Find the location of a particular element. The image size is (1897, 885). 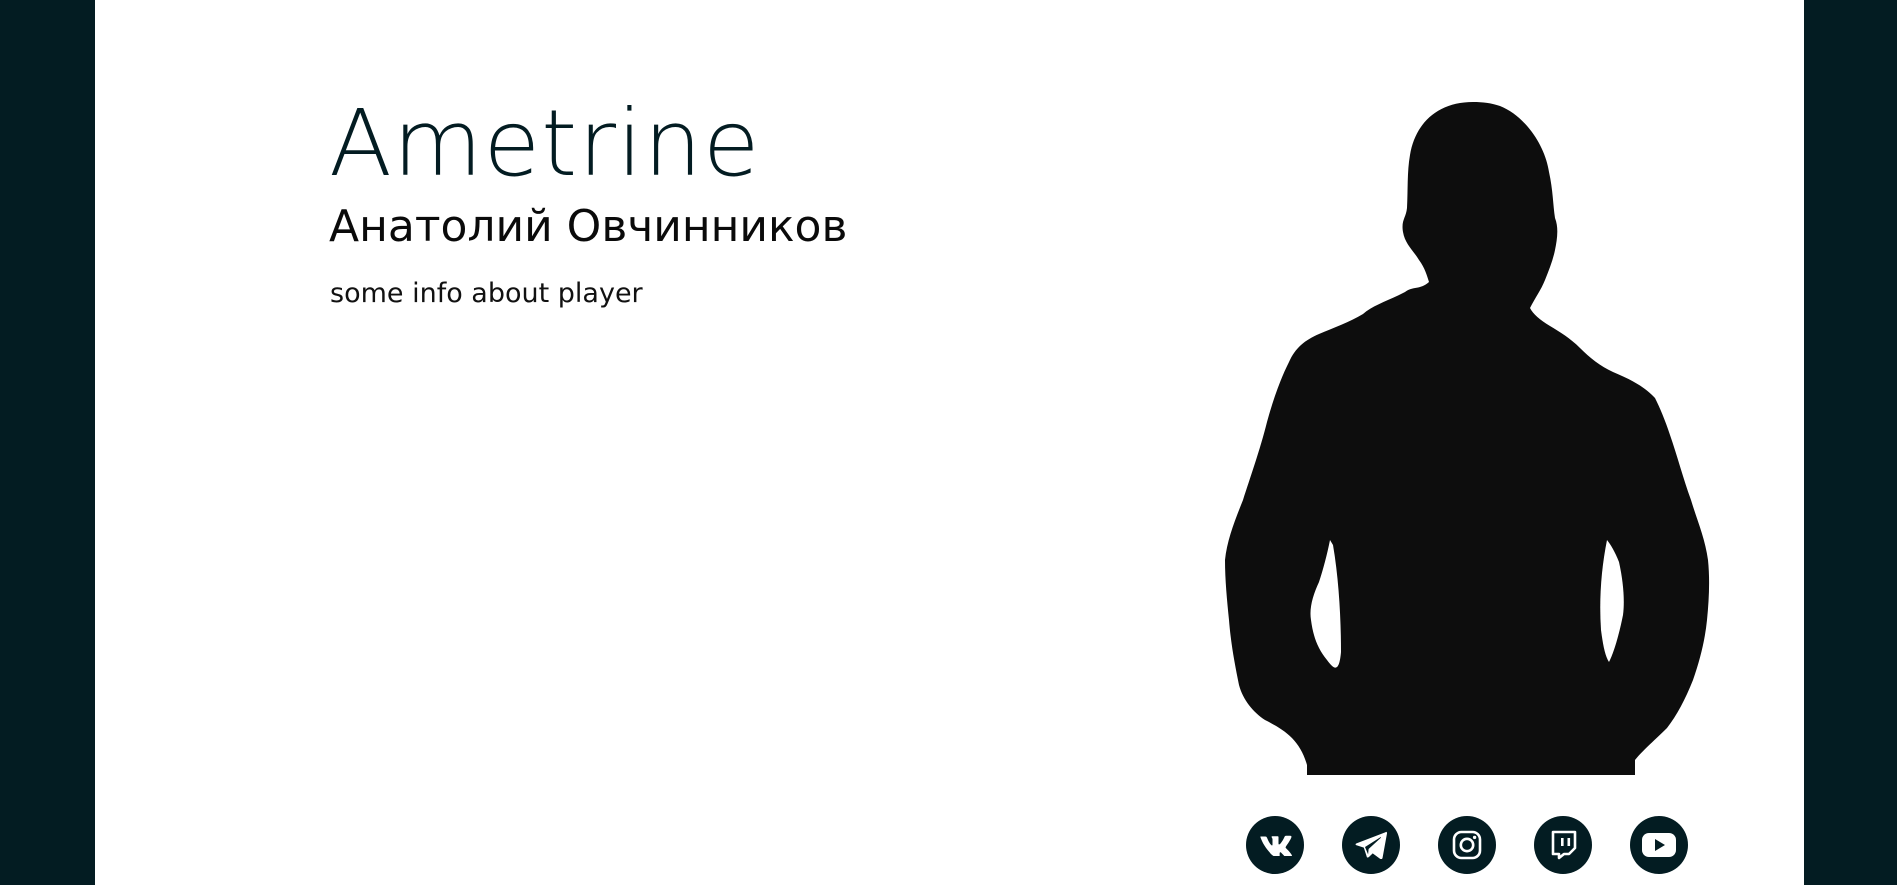

vk-icon is located at coordinates (1276, 845).